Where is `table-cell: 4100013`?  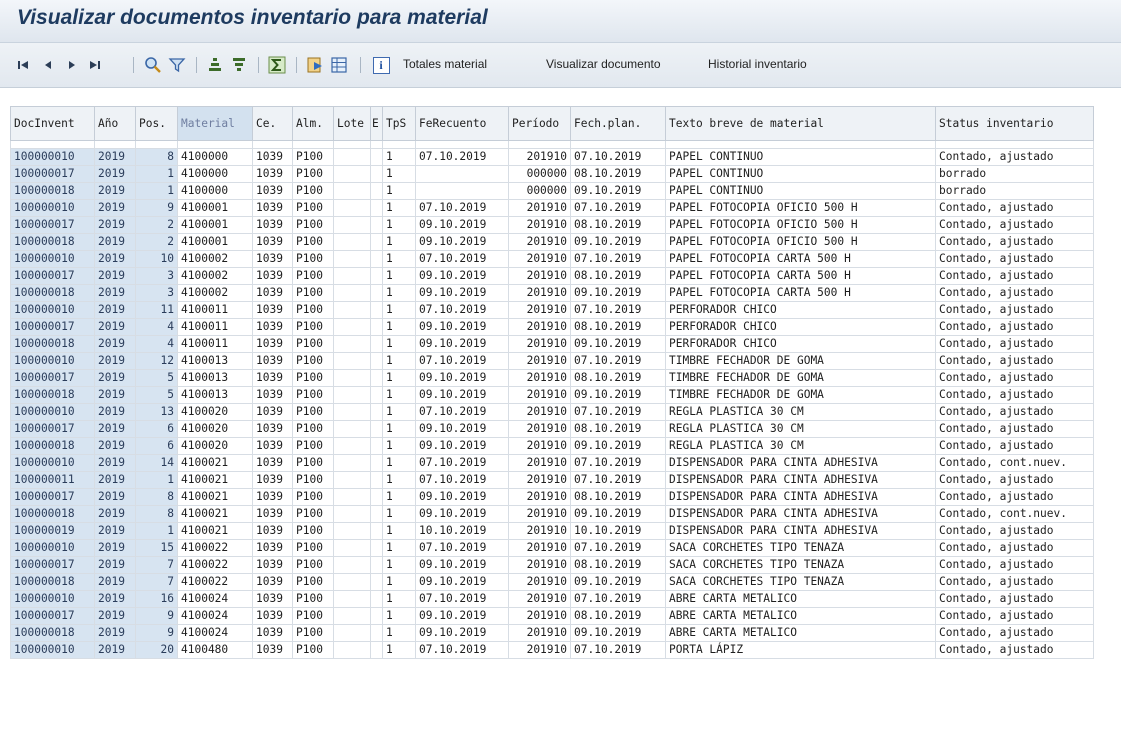 table-cell: 4100013 is located at coordinates (215, 378).